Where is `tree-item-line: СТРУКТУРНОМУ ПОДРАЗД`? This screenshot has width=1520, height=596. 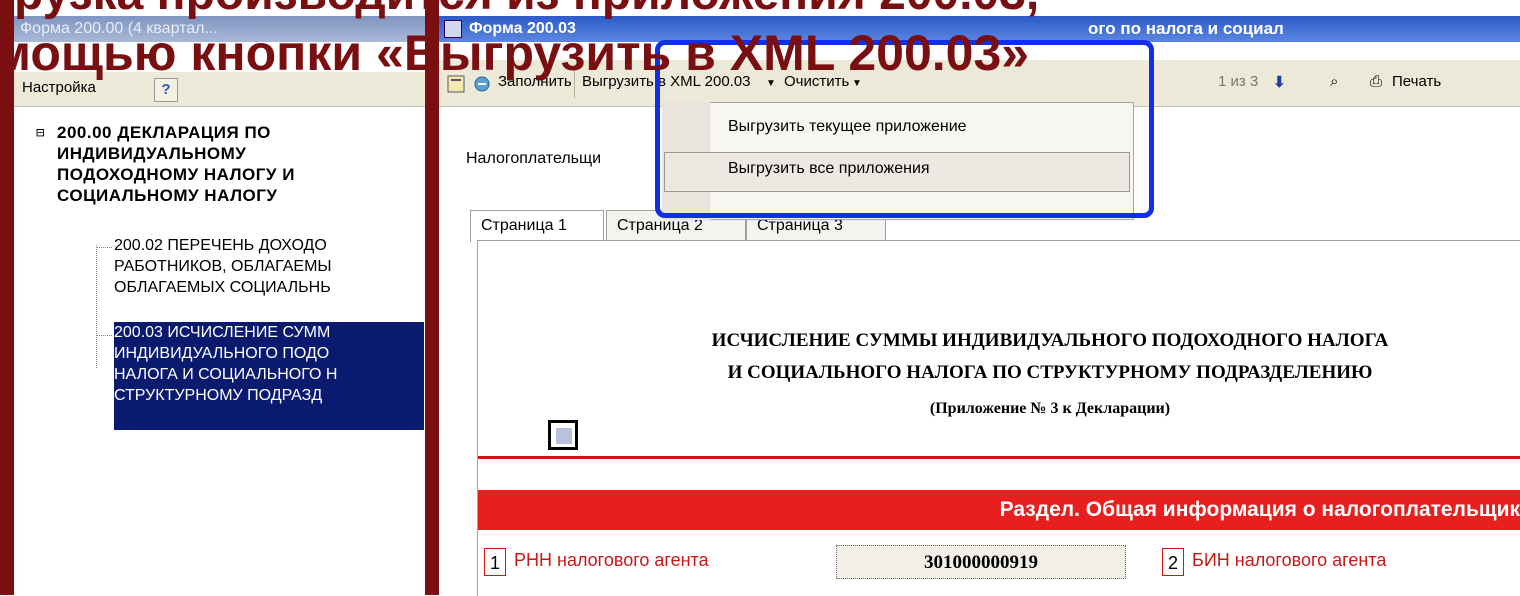 tree-item-line: СТРУКТУРНОМУ ПОДРАЗД is located at coordinates (269, 407).